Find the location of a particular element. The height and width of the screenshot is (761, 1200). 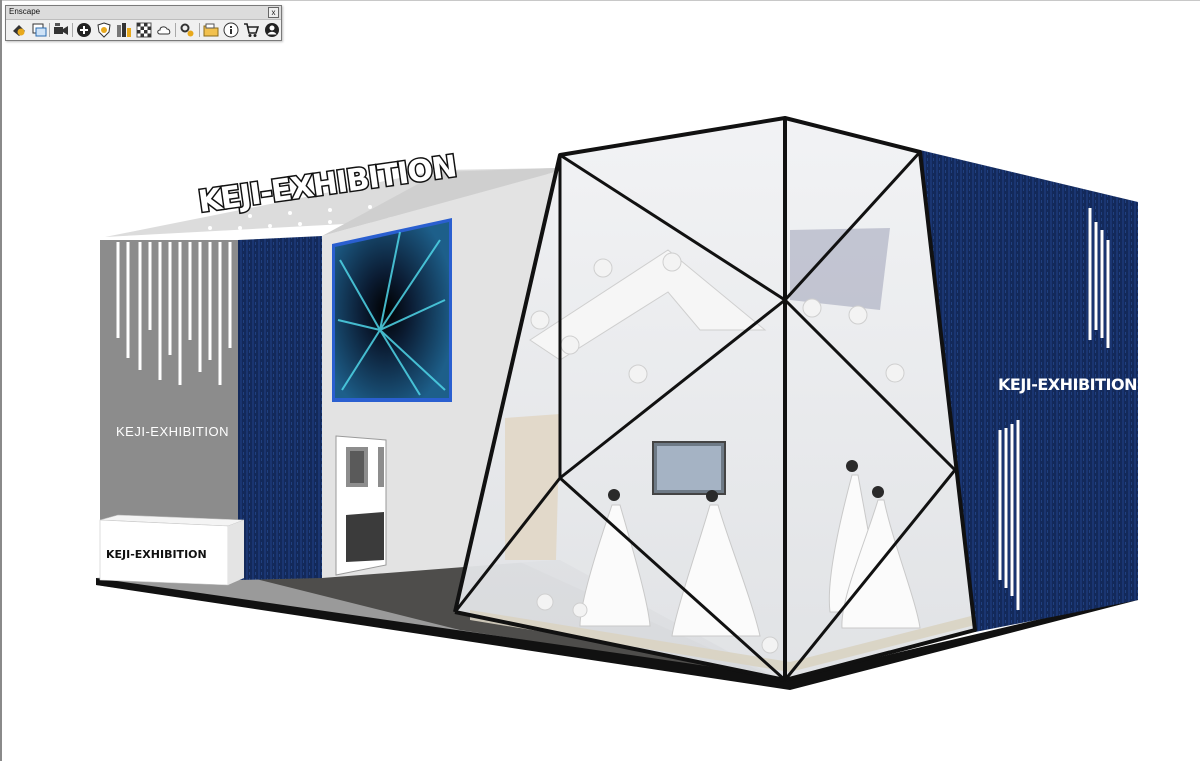

about-button is located at coordinates (231, 30).